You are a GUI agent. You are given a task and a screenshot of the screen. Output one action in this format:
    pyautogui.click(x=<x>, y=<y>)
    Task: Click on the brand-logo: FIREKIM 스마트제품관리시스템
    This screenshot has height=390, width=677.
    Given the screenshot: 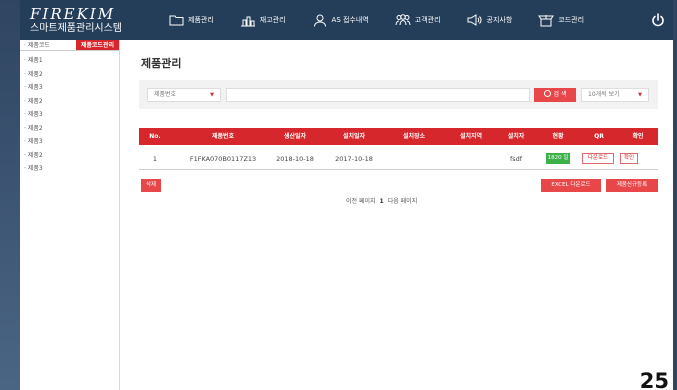 What is the action you would take?
    pyautogui.click(x=76, y=21)
    